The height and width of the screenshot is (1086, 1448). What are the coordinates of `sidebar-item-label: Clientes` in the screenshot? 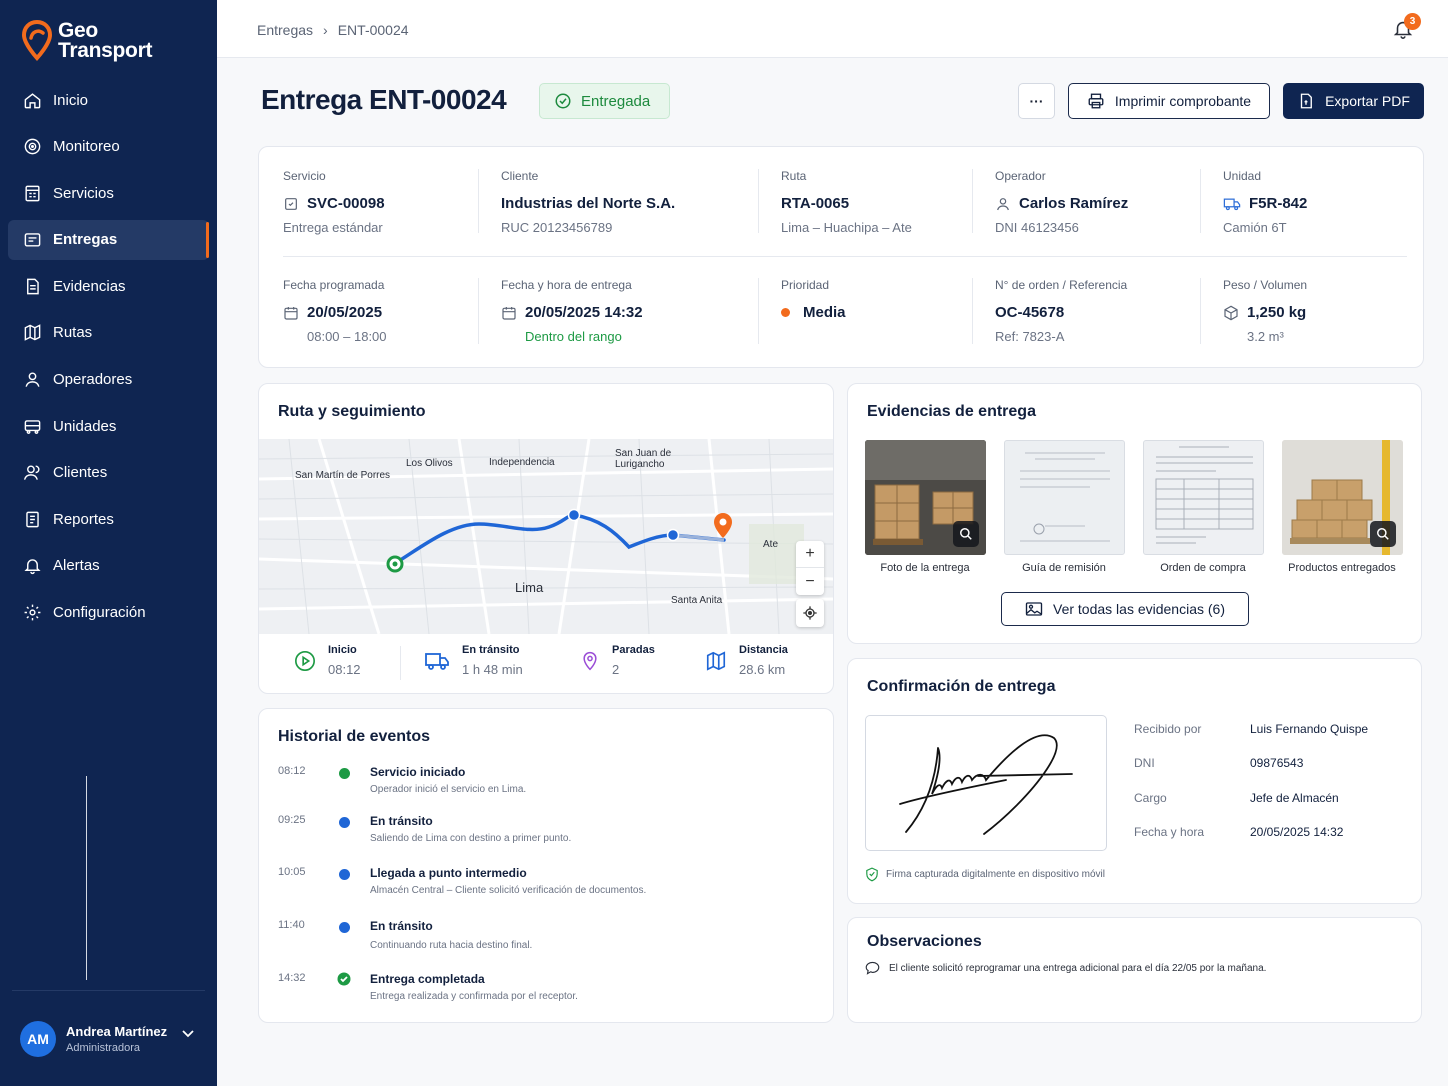 It's located at (80, 473).